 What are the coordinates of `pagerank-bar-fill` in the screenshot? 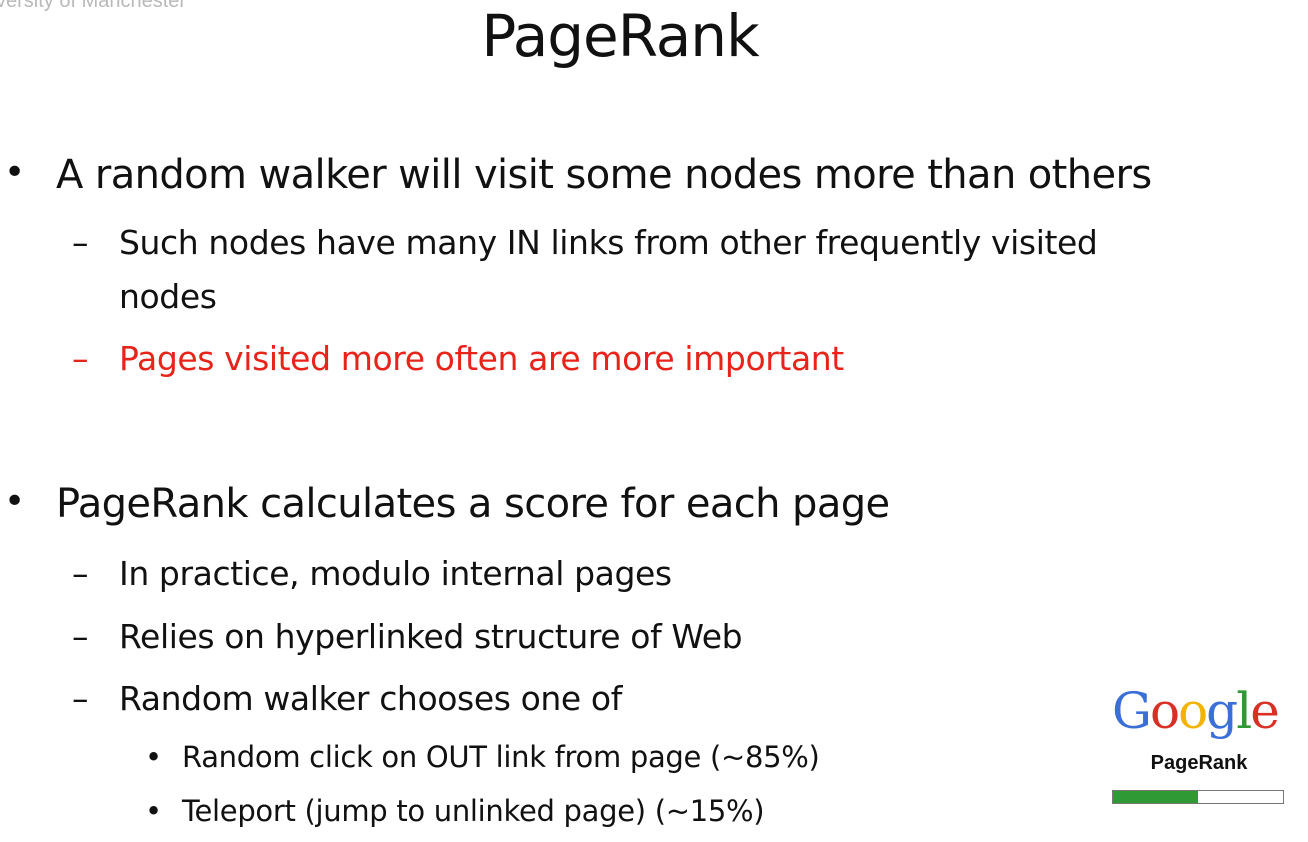 It's located at (1155, 797).